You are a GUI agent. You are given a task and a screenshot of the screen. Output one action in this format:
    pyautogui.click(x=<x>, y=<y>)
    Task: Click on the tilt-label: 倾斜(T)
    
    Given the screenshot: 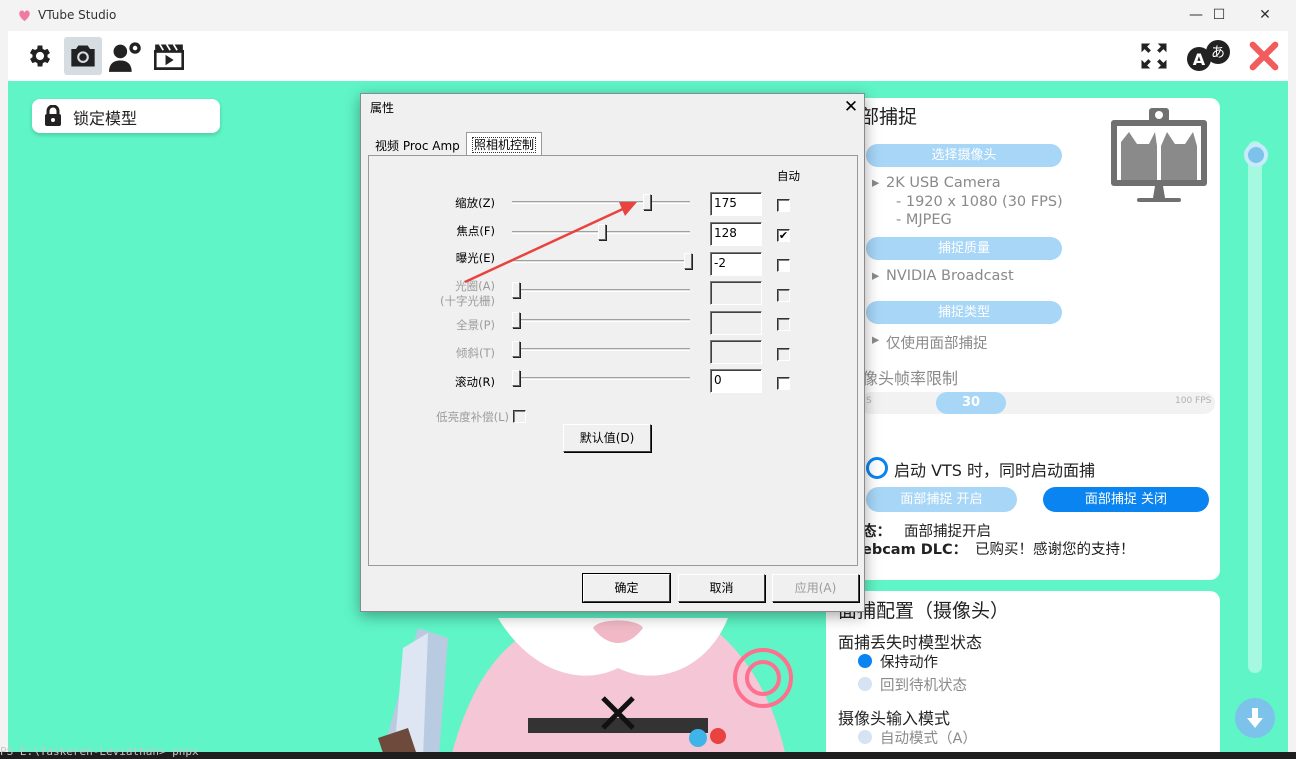 What is the action you would take?
    pyautogui.click(x=475, y=353)
    